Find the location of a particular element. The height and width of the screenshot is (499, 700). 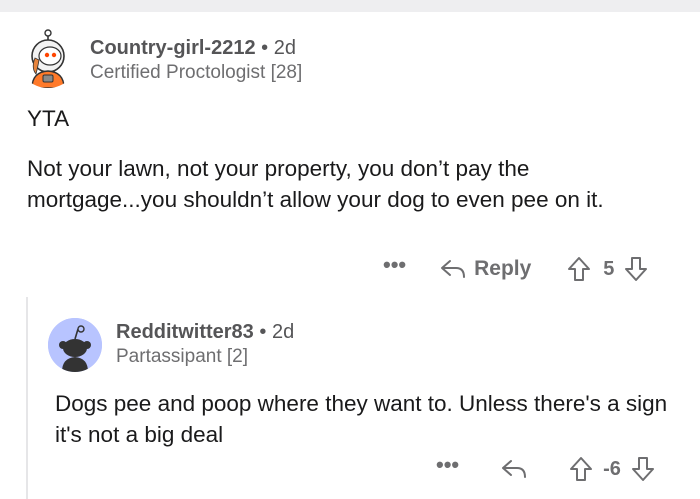

reply-label: Reply is located at coordinates (503, 268).